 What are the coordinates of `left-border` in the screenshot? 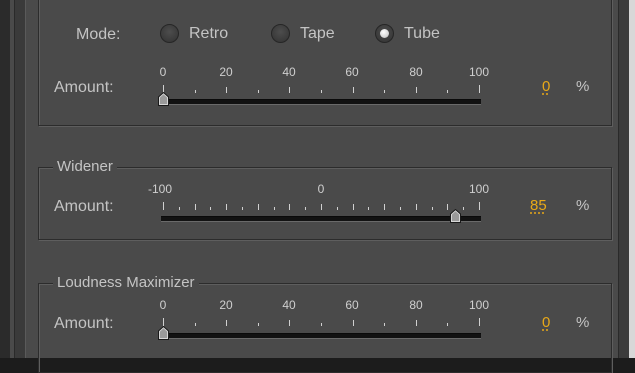 It's located at (5, 179).